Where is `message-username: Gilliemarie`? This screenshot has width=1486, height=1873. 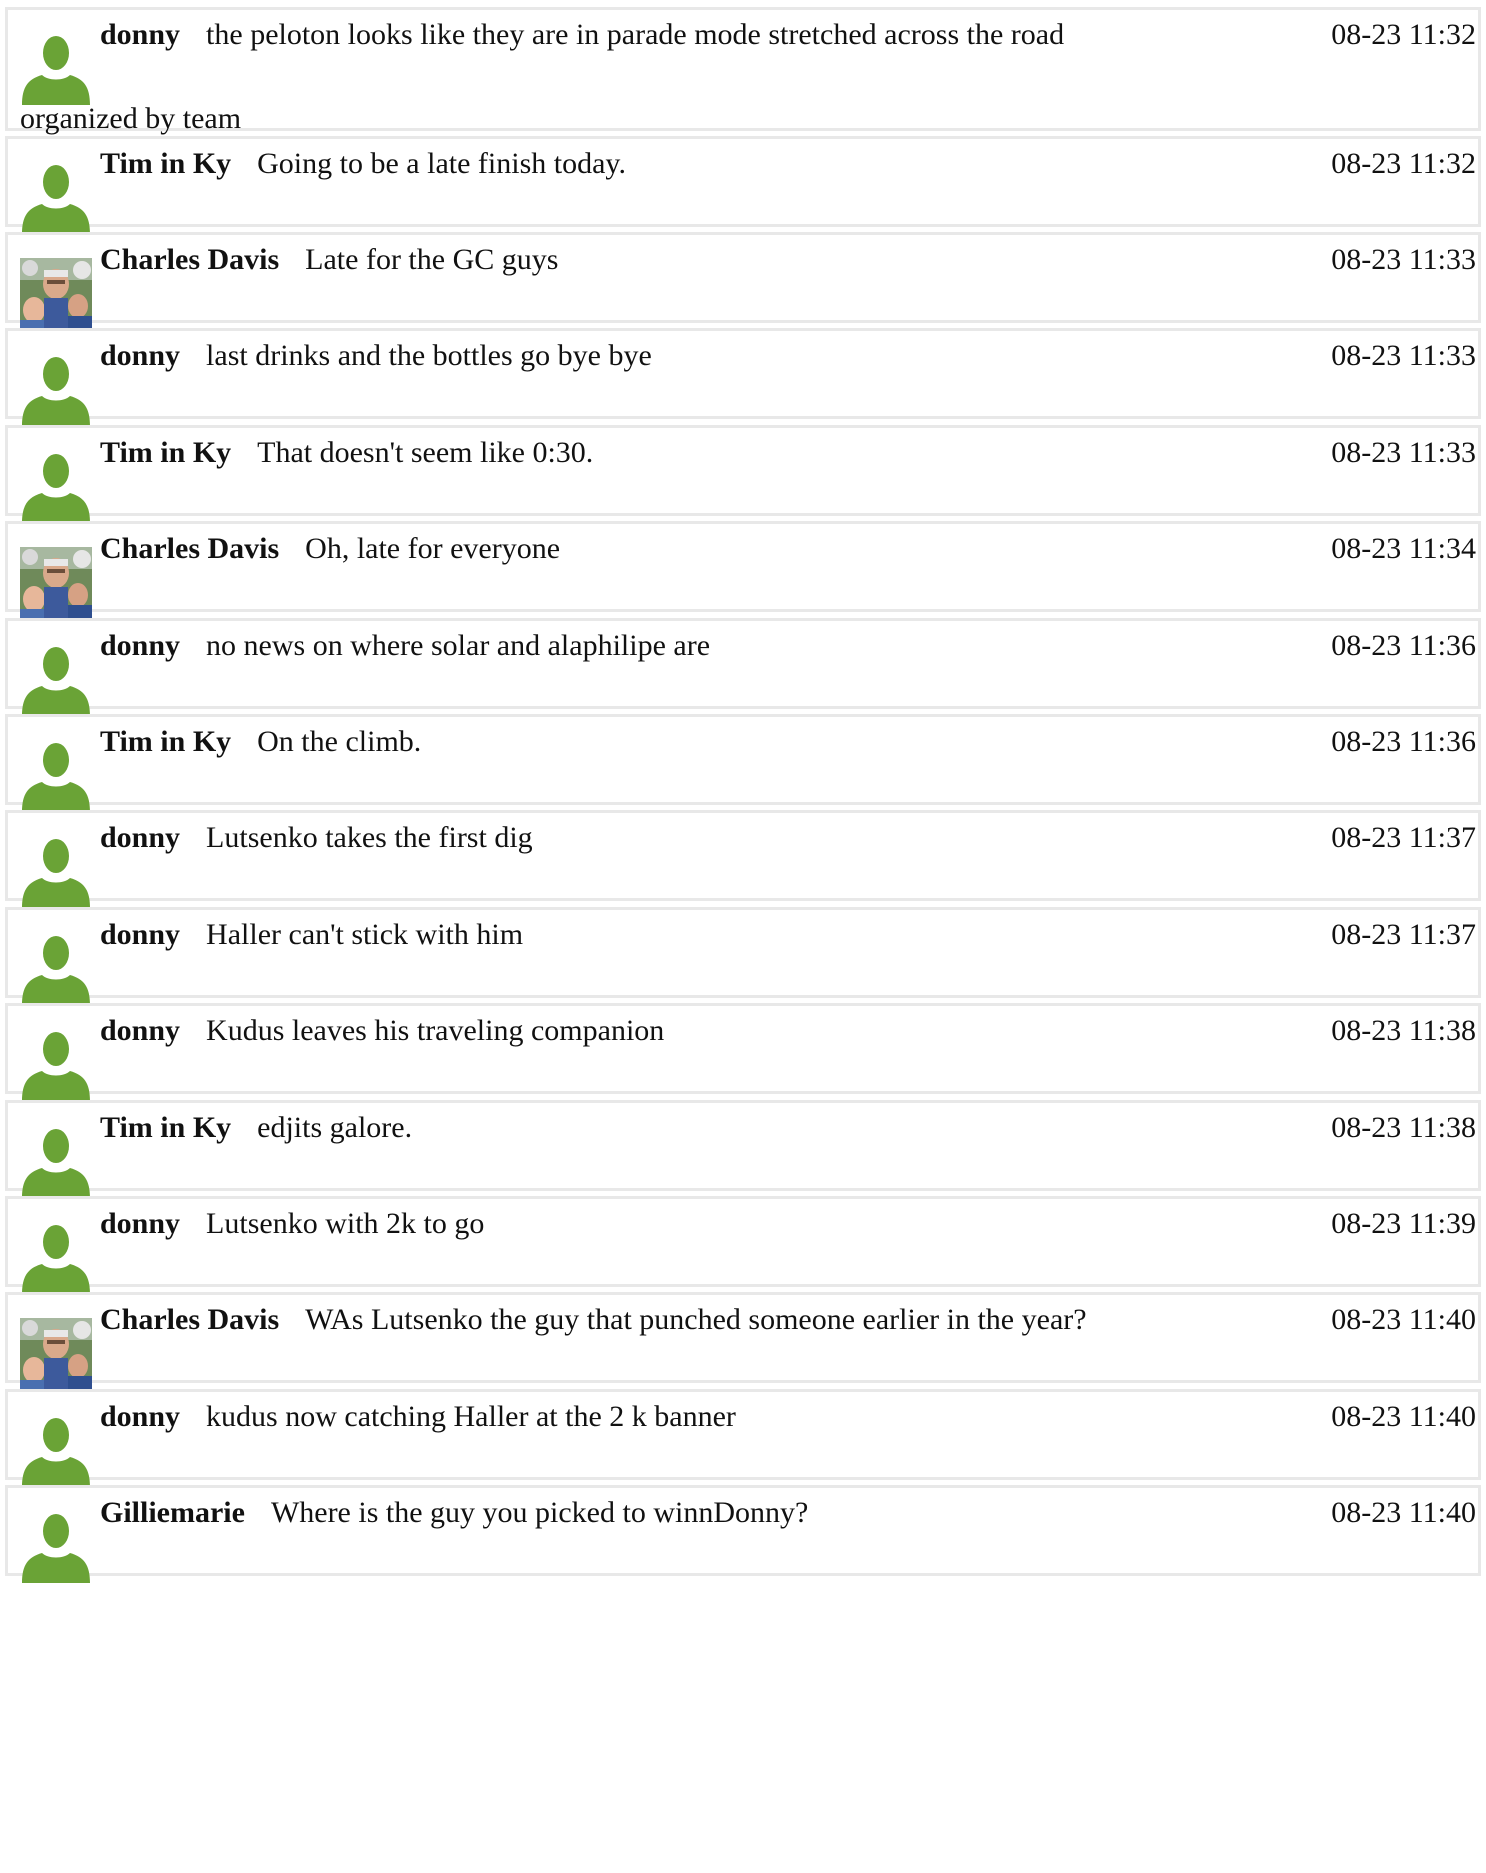 message-username: Gilliemarie is located at coordinates (172, 1513).